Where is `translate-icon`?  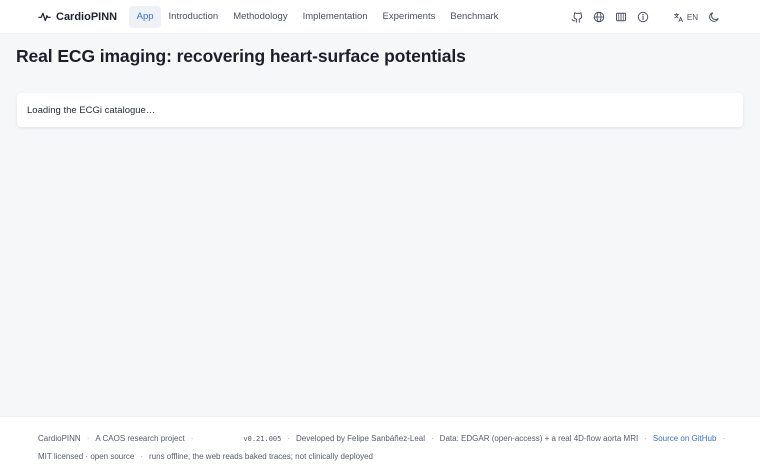 translate-icon is located at coordinates (678, 17).